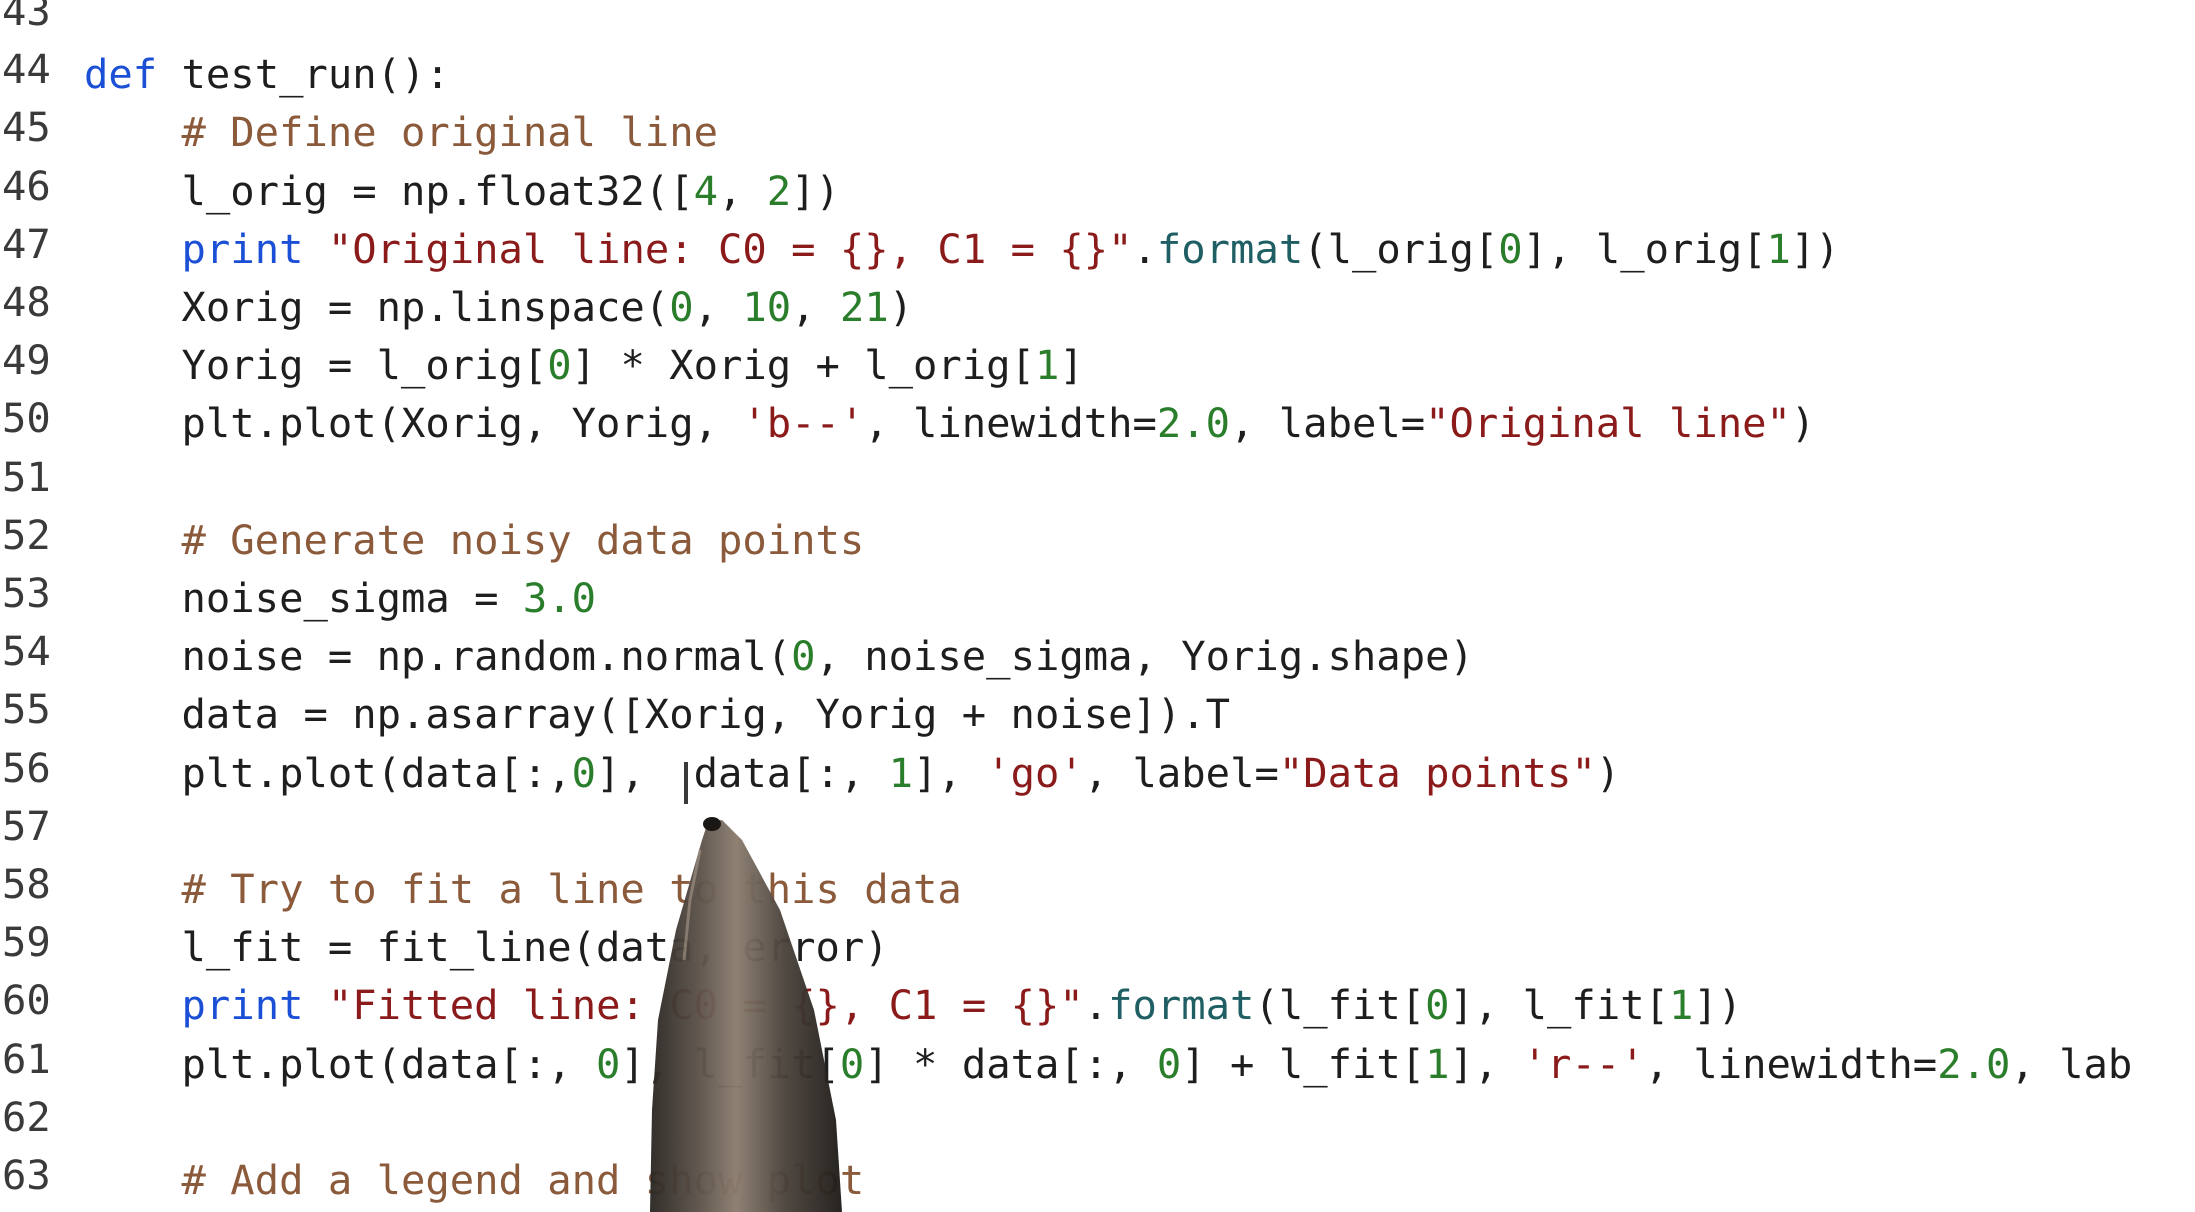 The width and height of the screenshot is (2195, 1212). Describe the element at coordinates (26, 1000) in the screenshot. I see `line-number: 60` at that location.